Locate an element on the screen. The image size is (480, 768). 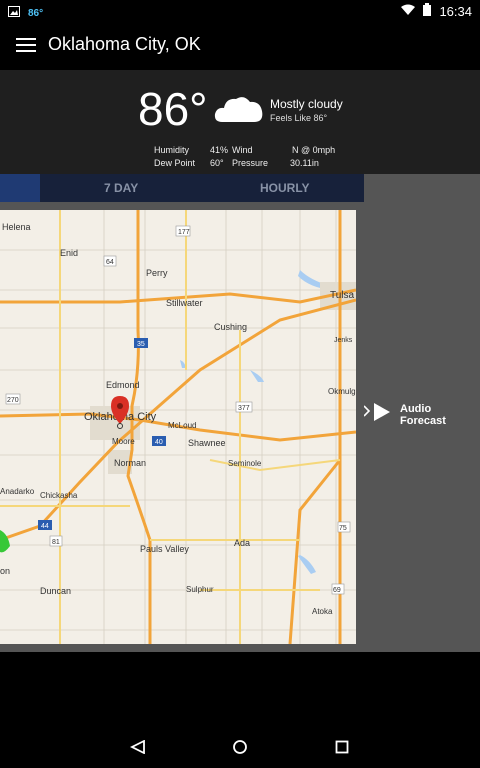
map-label-mcloud: McLoud is located at coordinates (182, 425).